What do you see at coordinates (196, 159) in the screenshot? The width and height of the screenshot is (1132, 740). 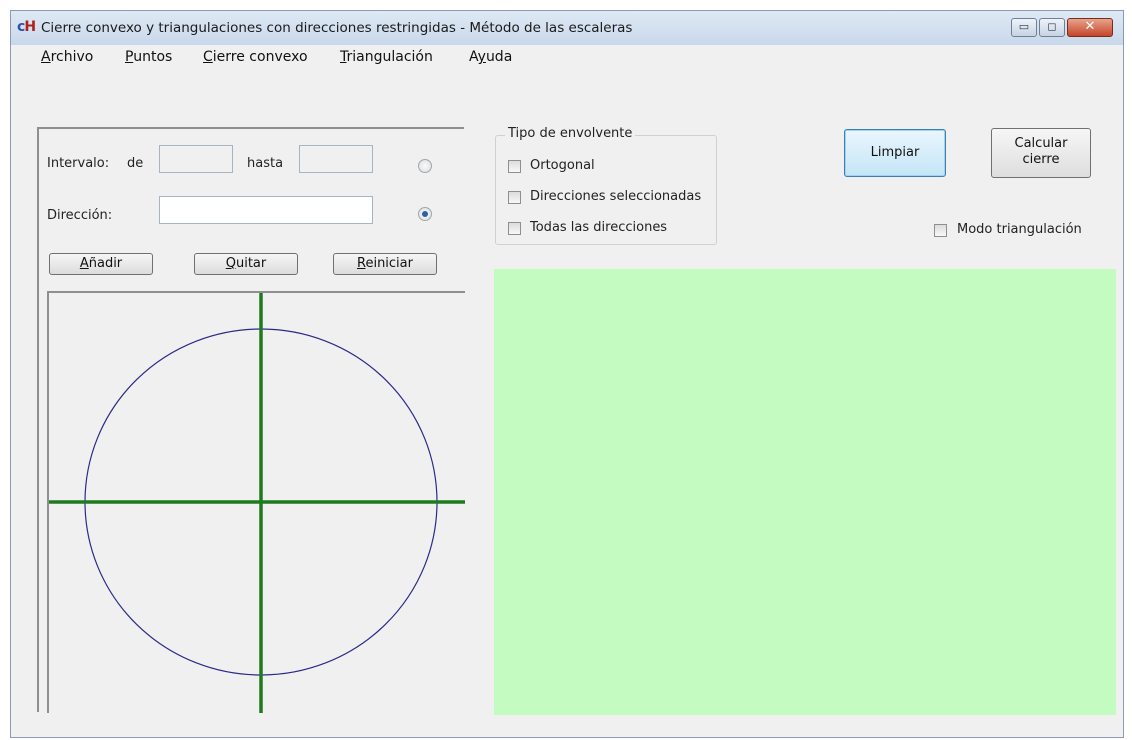 I see `interval-from-input` at bounding box center [196, 159].